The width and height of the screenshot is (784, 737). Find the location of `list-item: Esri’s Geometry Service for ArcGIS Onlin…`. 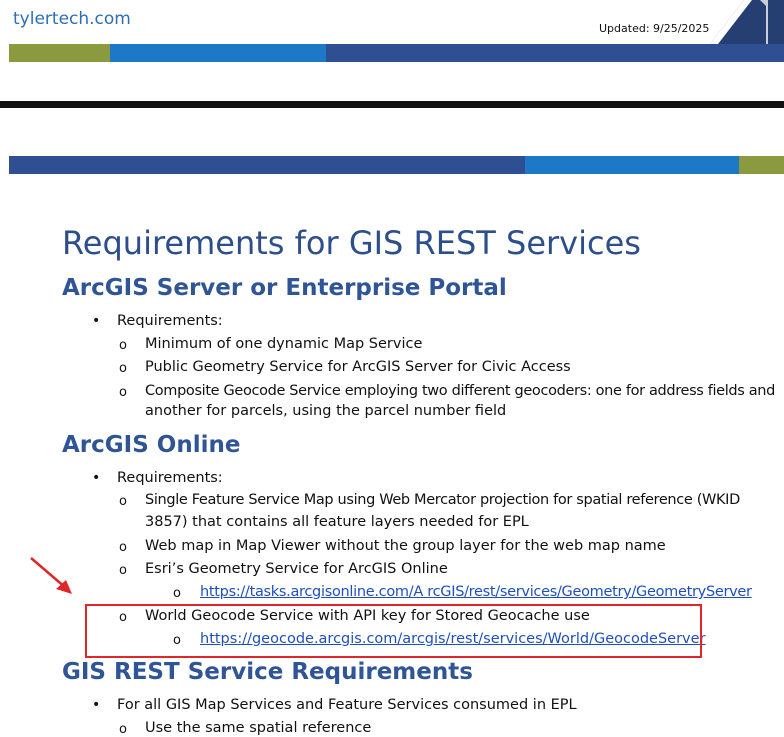

list-item: Esri’s Geometry Service for ArcGIS Onlin… is located at coordinates (296, 569).